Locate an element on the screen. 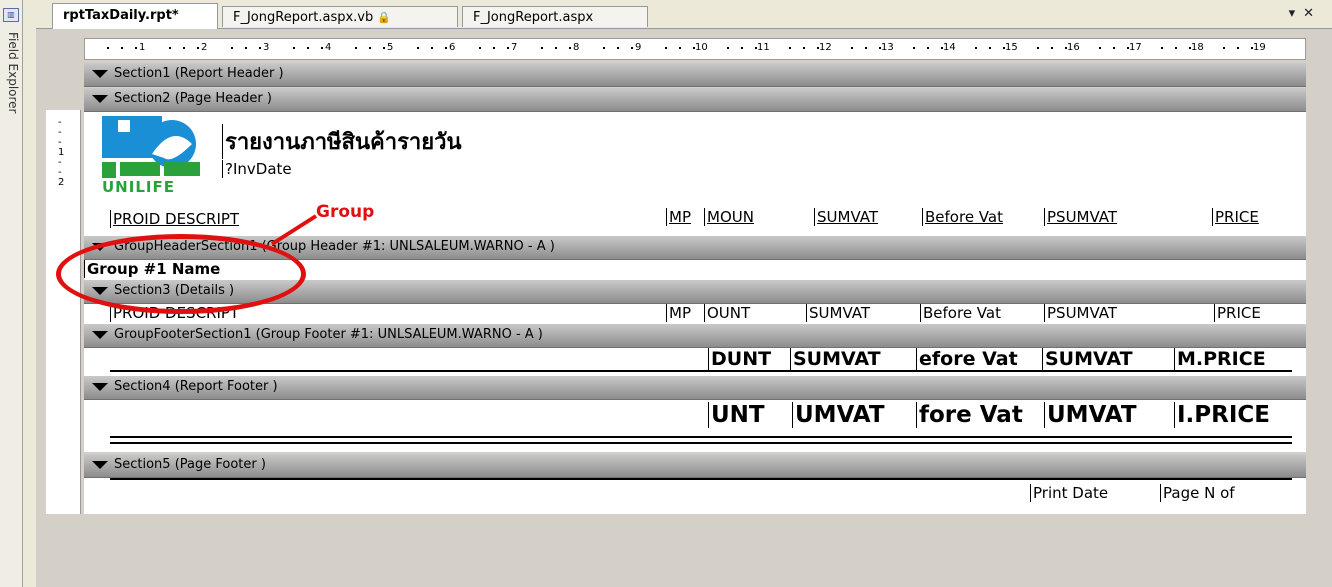  ruler-number: 5 is located at coordinates (390, 47).